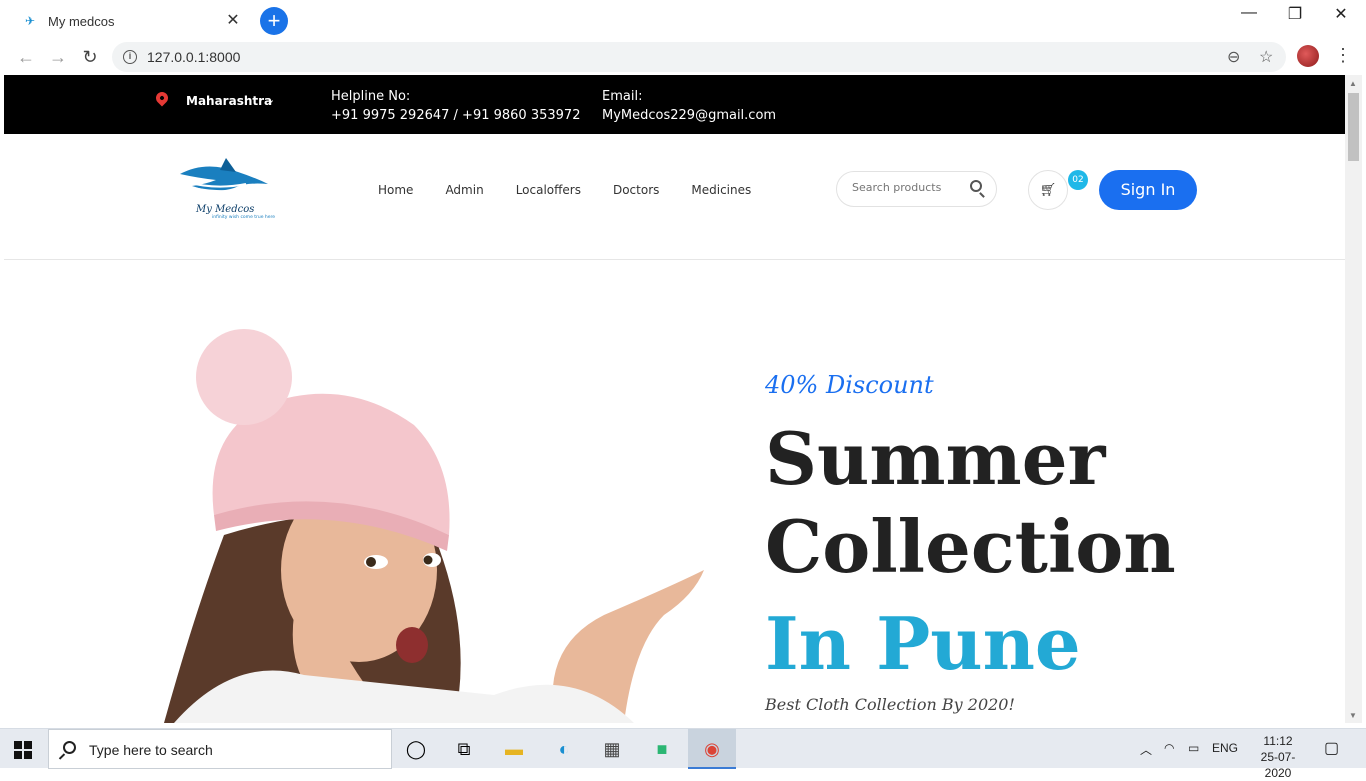  What do you see at coordinates (26, 57) in the screenshot?
I see `back-icon: ←` at bounding box center [26, 57].